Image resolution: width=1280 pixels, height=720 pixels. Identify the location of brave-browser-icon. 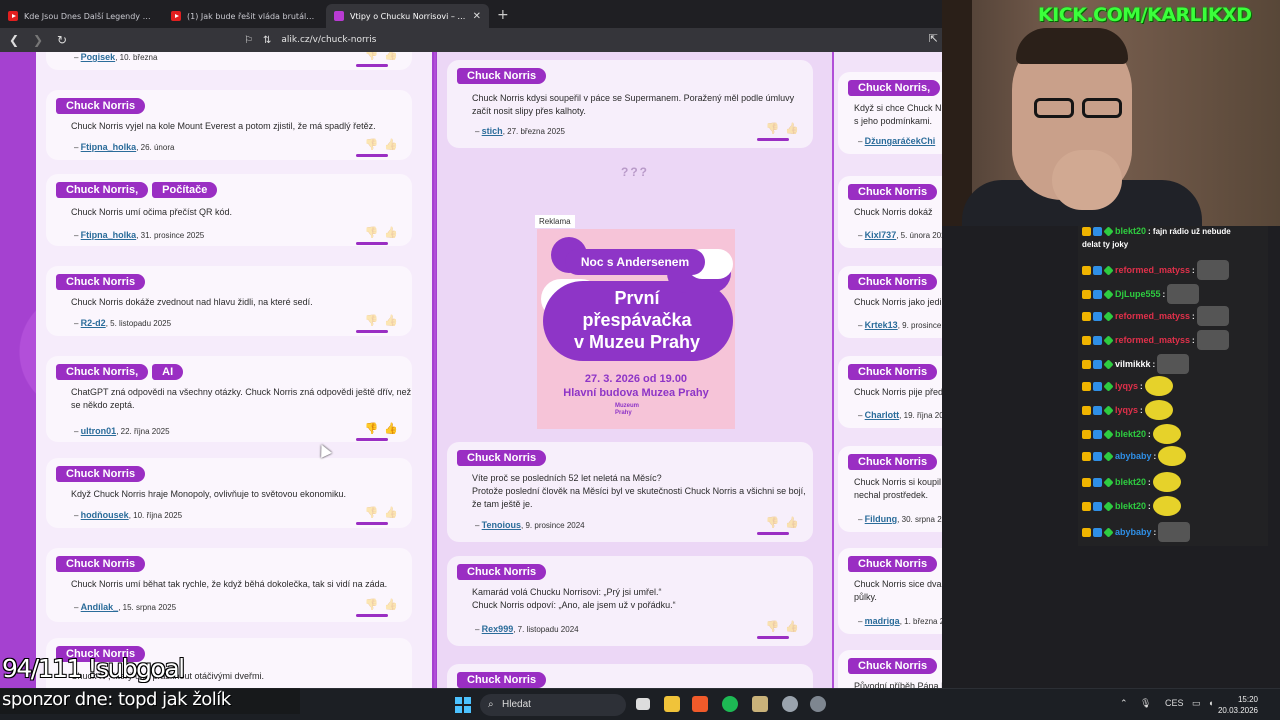
(700, 704).